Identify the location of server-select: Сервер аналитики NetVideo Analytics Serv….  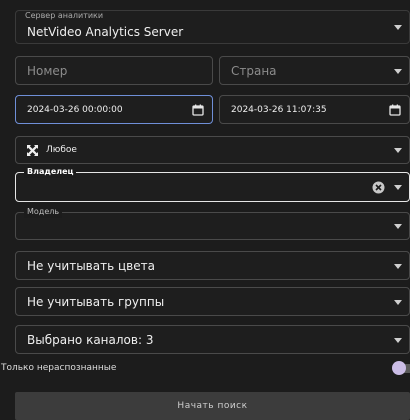
(212, 27).